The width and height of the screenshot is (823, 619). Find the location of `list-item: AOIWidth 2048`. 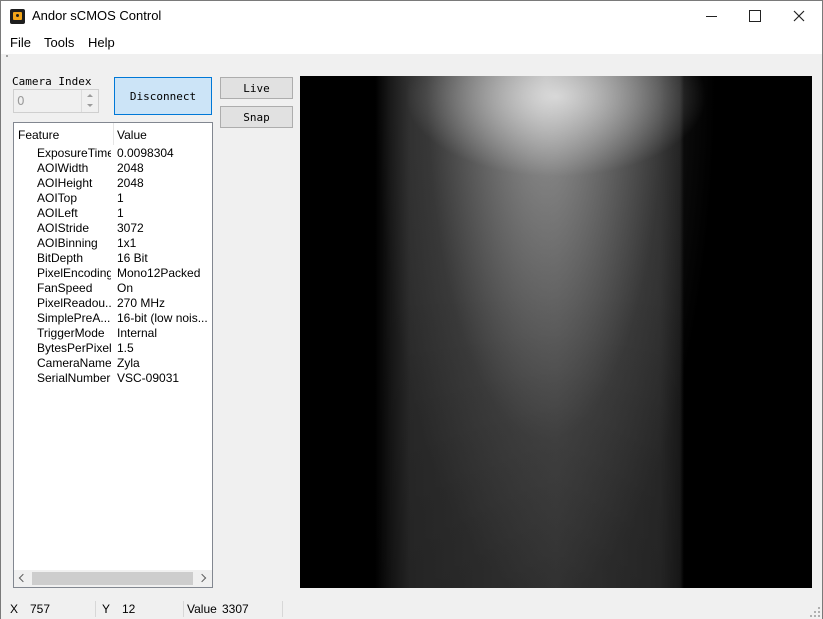

list-item: AOIWidth 2048 is located at coordinates (113, 168).